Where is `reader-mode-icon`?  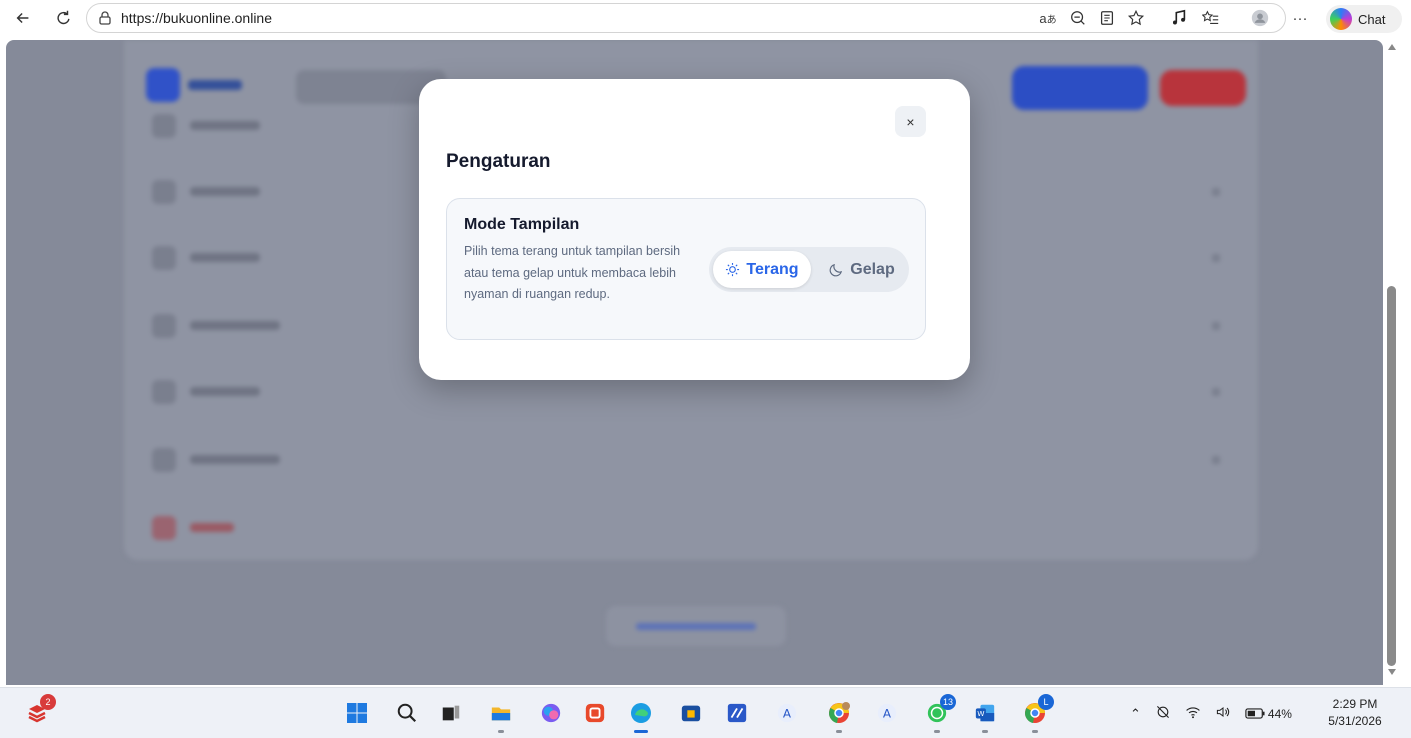 reader-mode-icon is located at coordinates (1107, 18).